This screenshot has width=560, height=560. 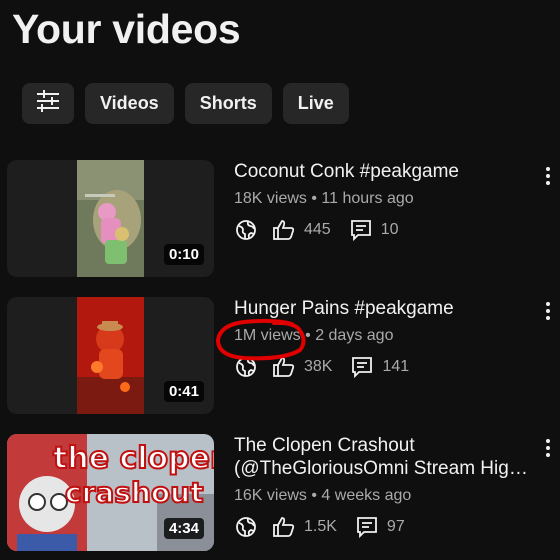 What do you see at coordinates (183, 528) in the screenshot?
I see `video-duration: 4:34` at bounding box center [183, 528].